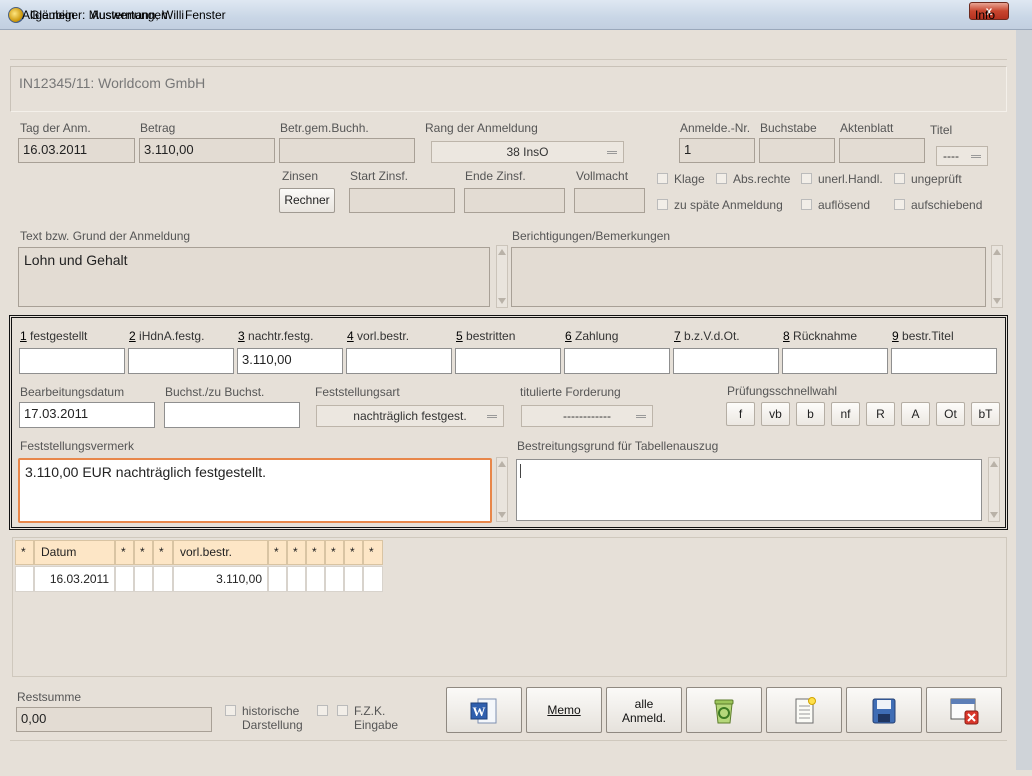 The image size is (1032, 776). What do you see at coordinates (797, 150) in the screenshot?
I see `buchstabe-field` at bounding box center [797, 150].